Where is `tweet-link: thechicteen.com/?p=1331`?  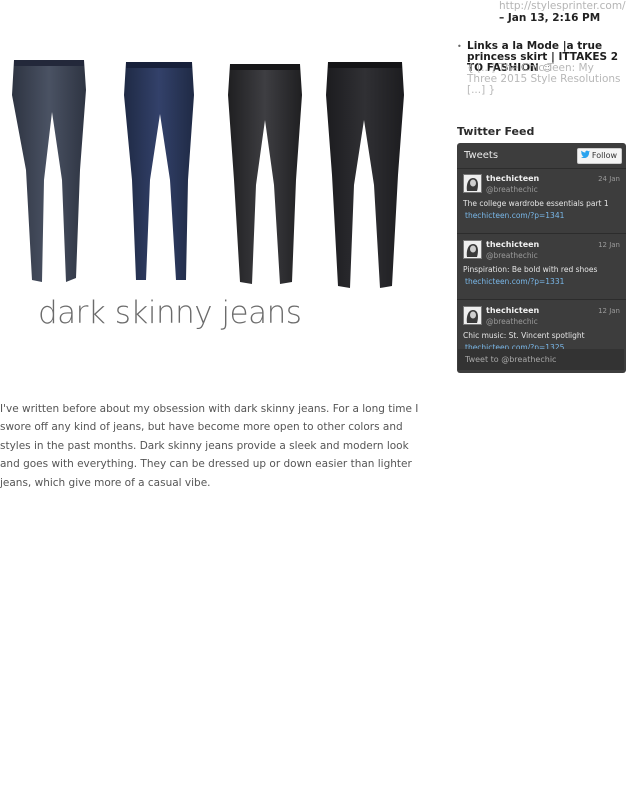
tweet-link: thechicteen.com/?p=1331 is located at coordinates (514, 281).